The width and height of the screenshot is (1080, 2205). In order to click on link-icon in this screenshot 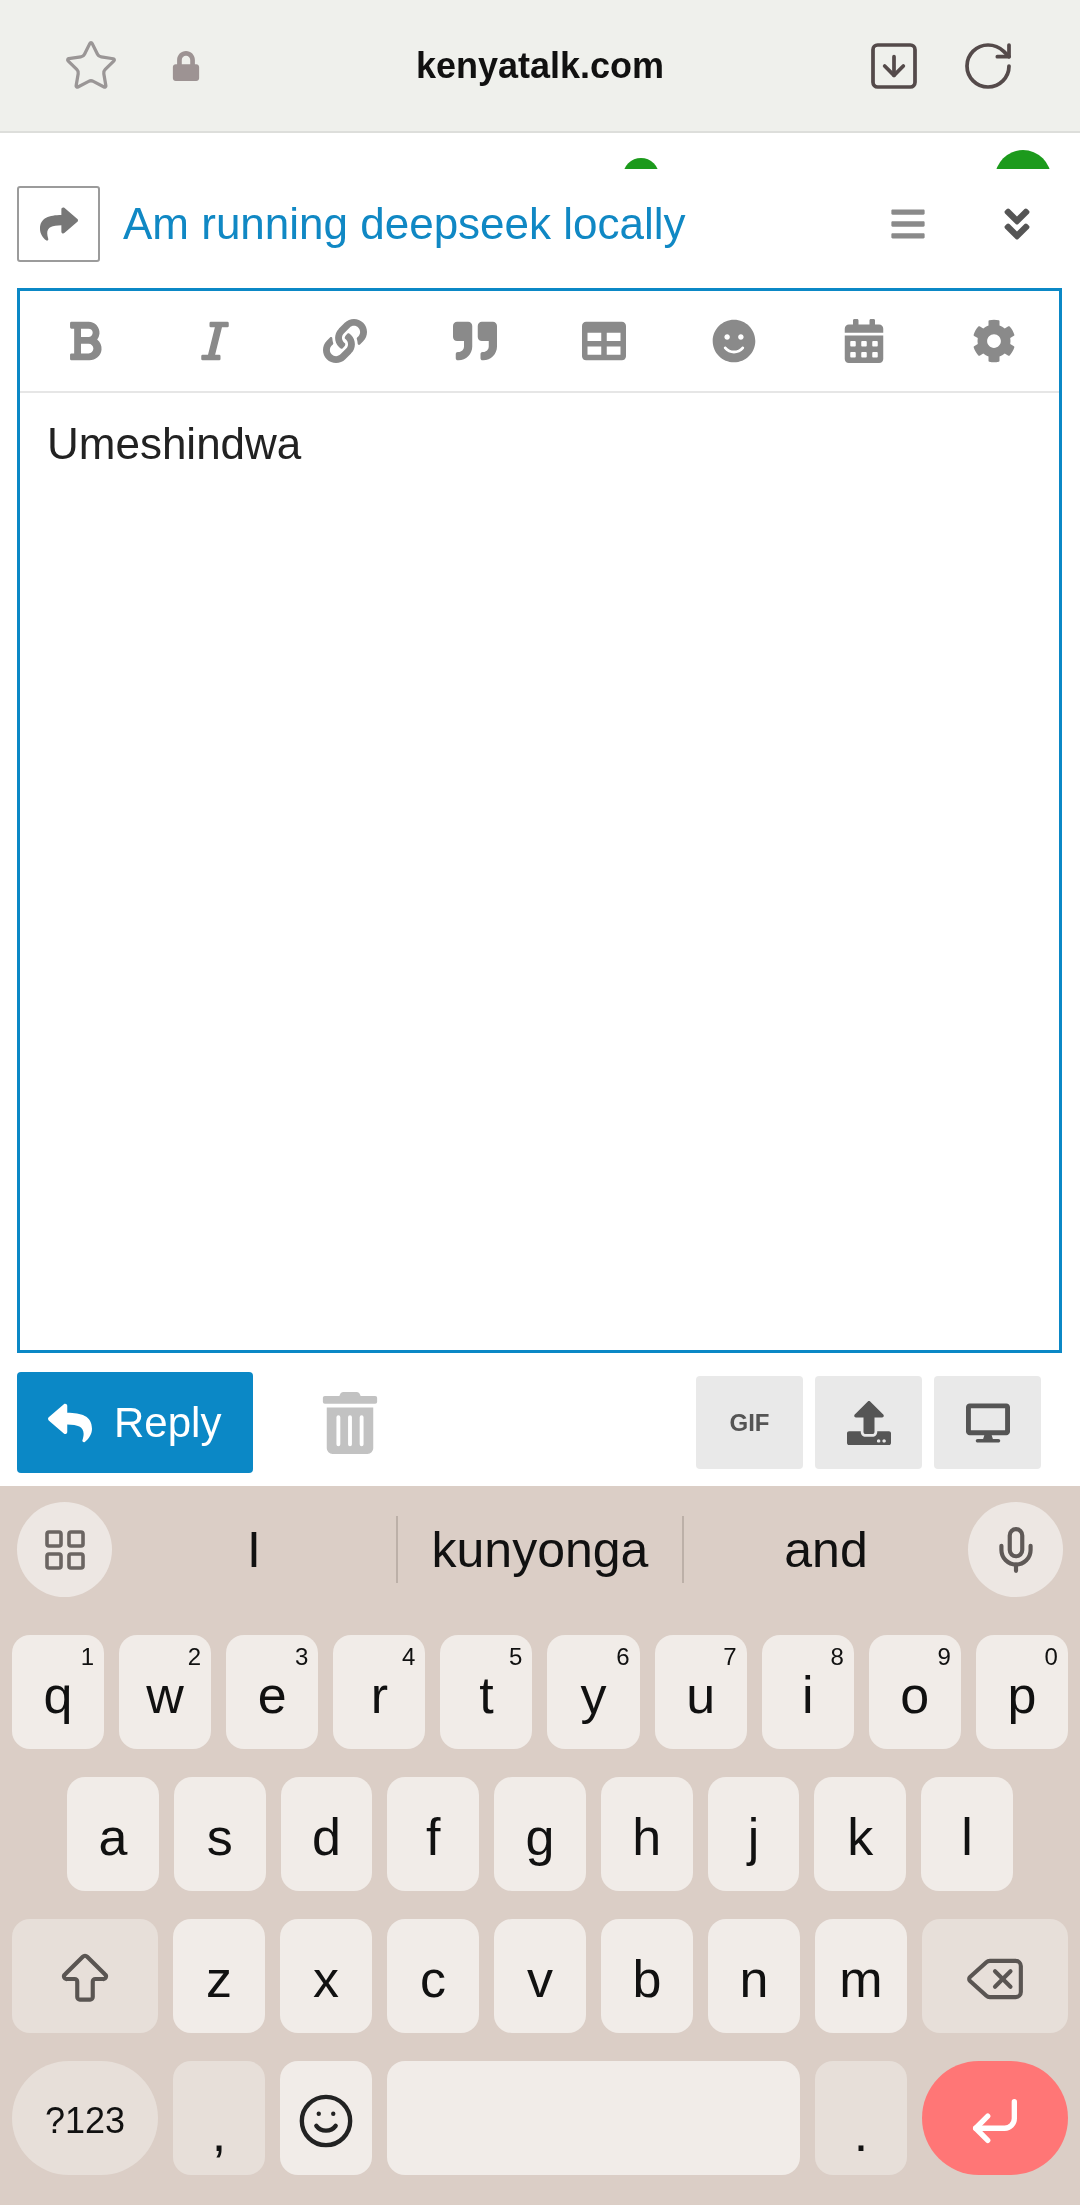, I will do `click(344, 341)`.